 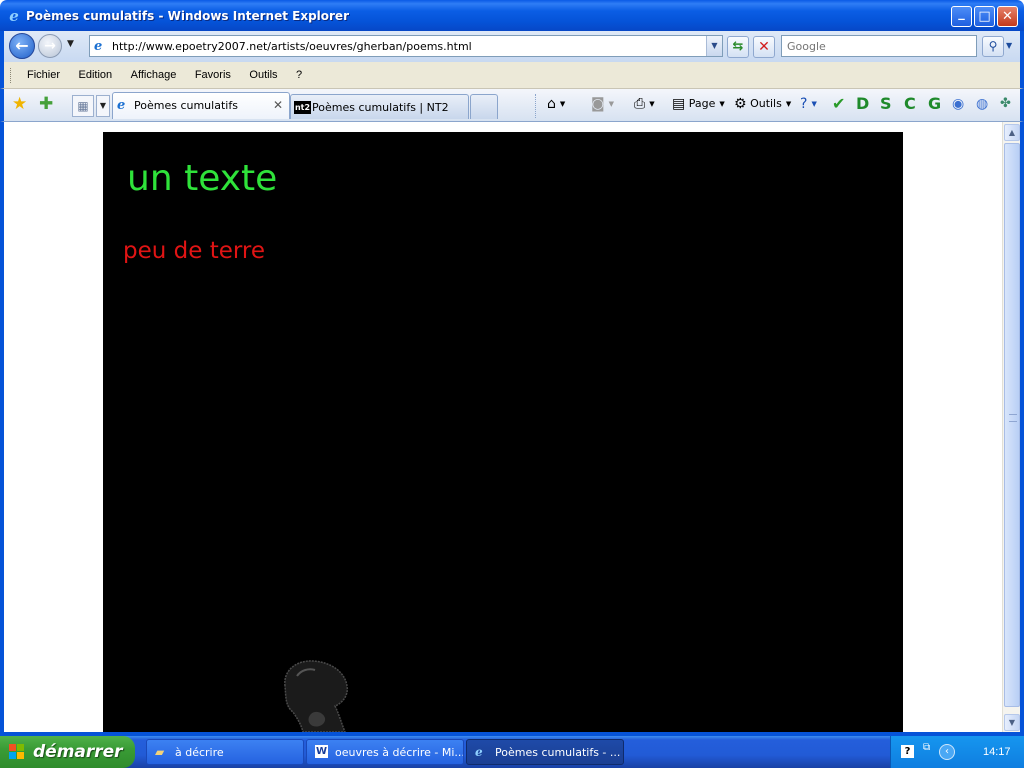 I want to click on back-button: ←, so click(x=22, y=46).